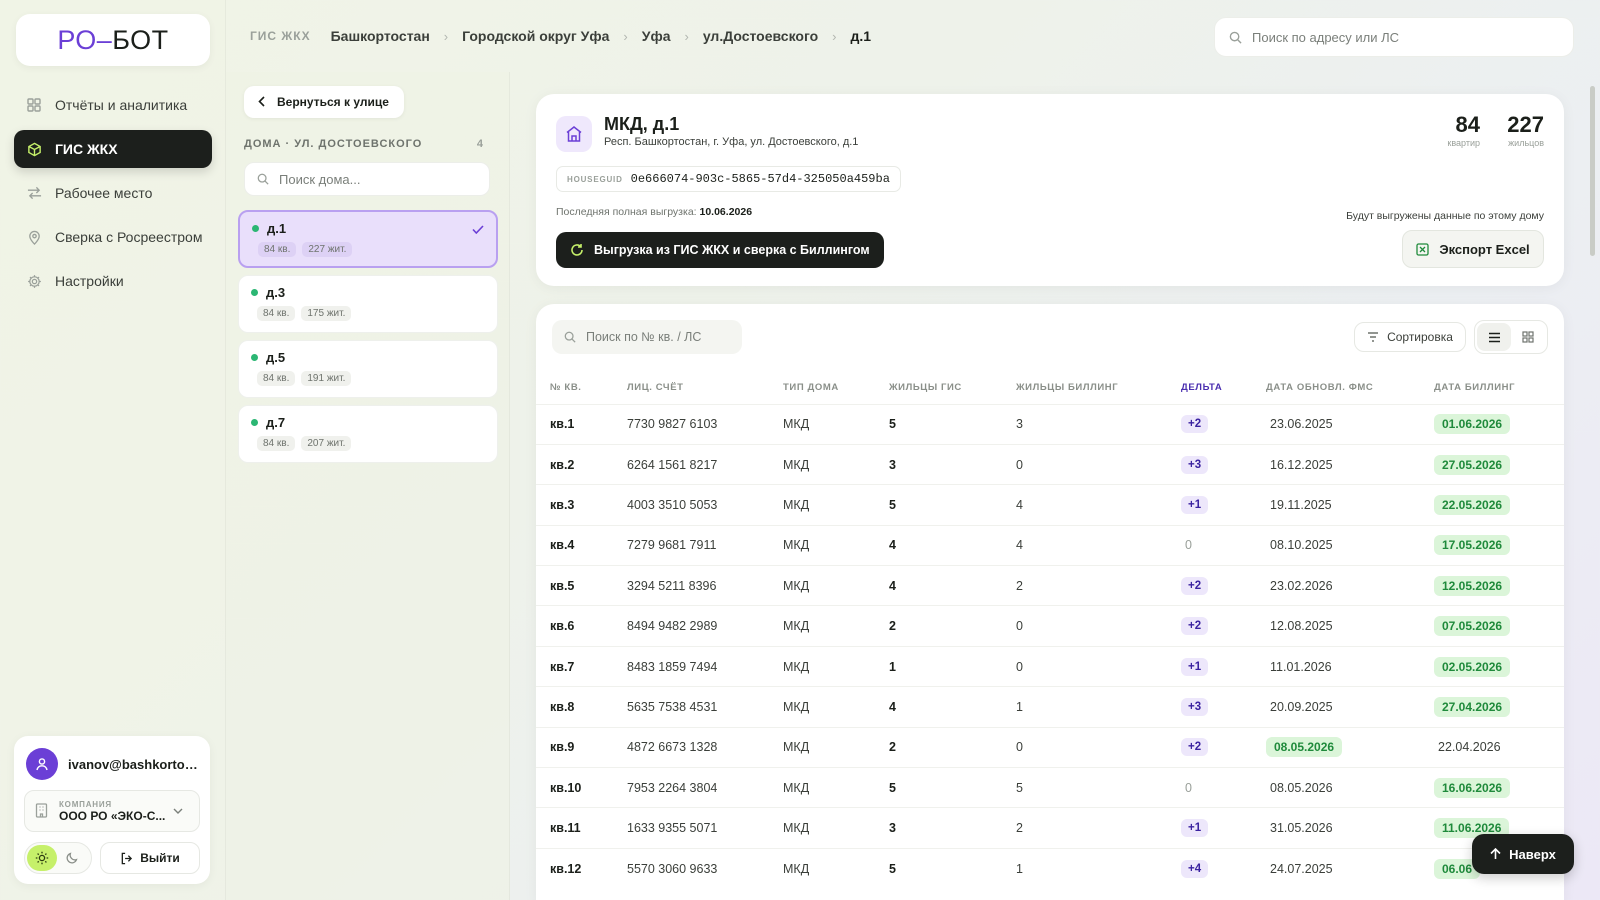 The image size is (1600, 900). What do you see at coordinates (113, 281) in the screenshot?
I see `nav-item-settings: Настройки` at bounding box center [113, 281].